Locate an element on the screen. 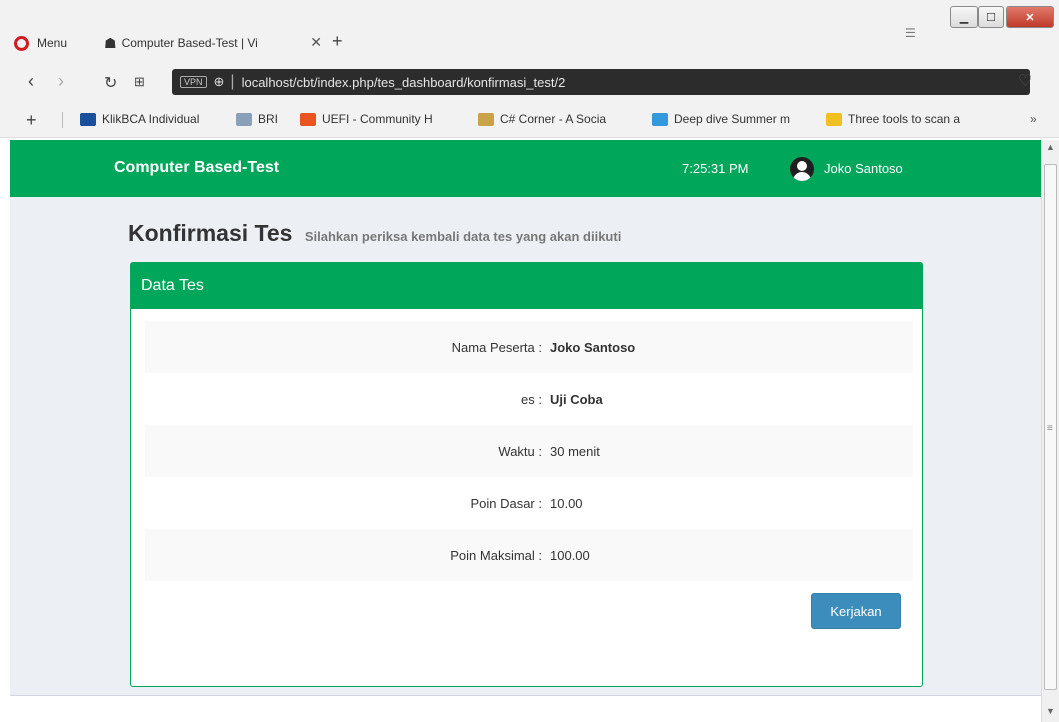  table-row: Poin Dasar : 10.00 is located at coordinates (529, 503).